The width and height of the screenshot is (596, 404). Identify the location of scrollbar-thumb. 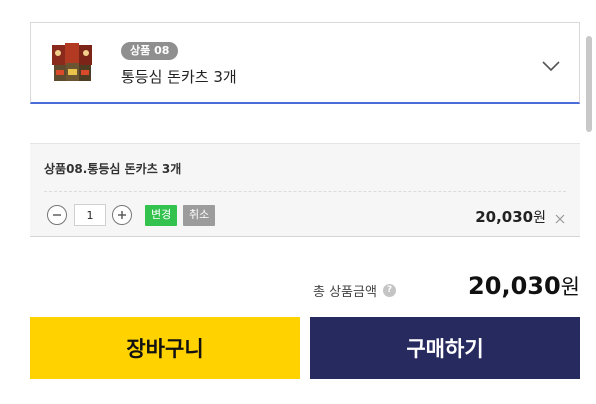
(589, 84).